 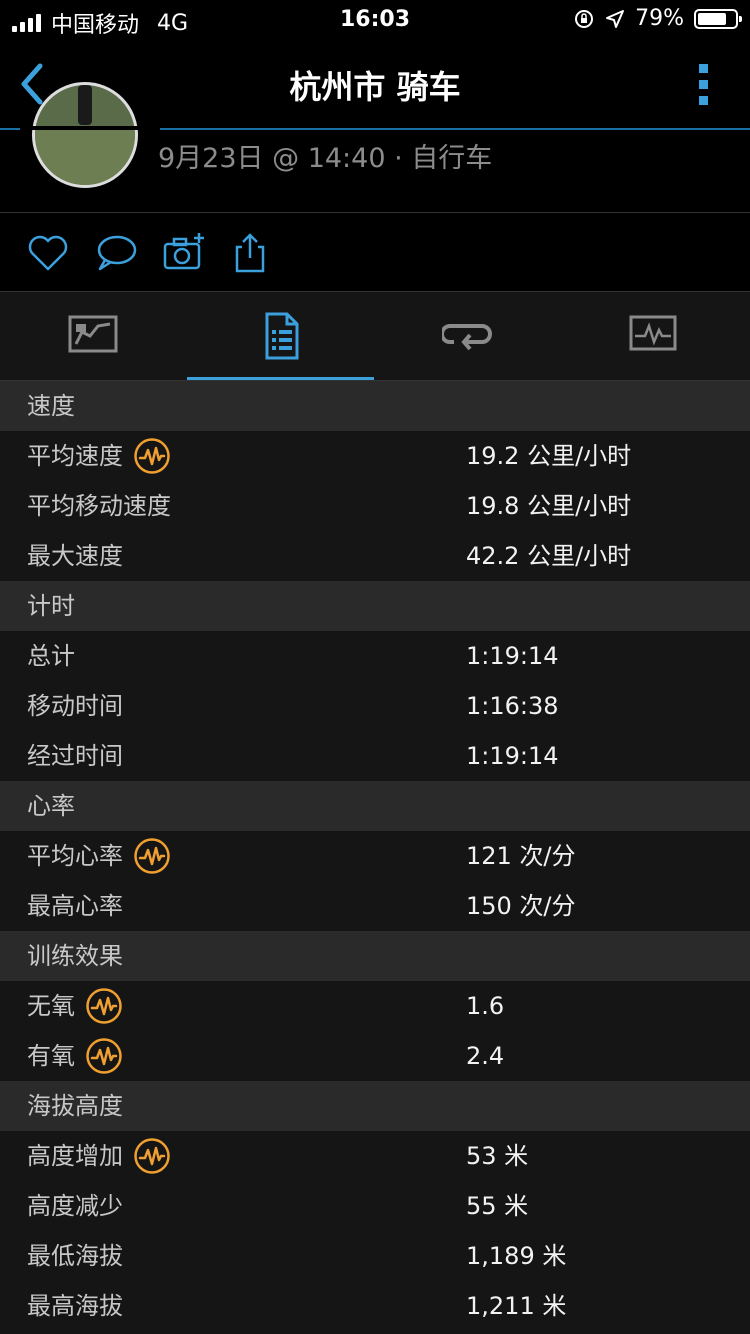 What do you see at coordinates (549, 456) in the screenshot?
I see `stat-value: 19.2 公里/小时` at bounding box center [549, 456].